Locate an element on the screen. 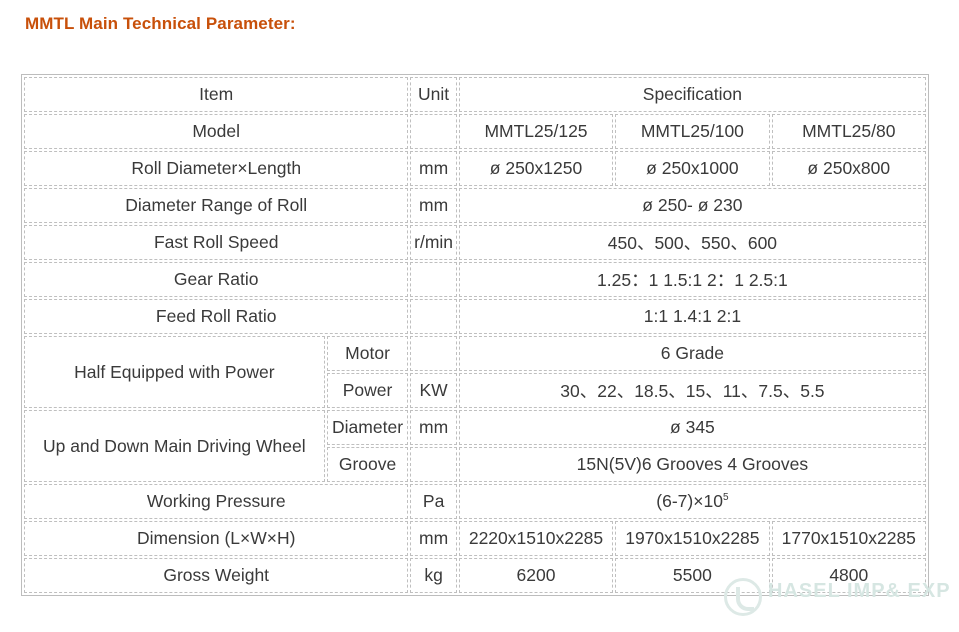 Image resolution: width=959 pixels, height=632 pixels. gear-ratio-unit is located at coordinates (433, 279).